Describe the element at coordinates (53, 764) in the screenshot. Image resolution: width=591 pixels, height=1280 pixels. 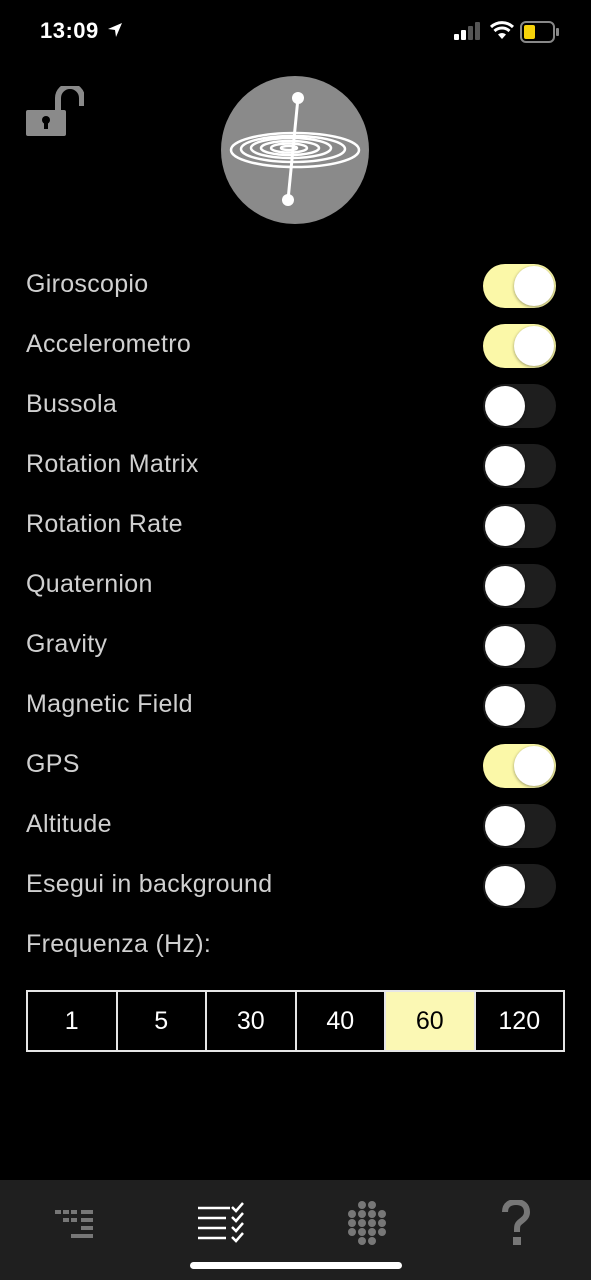
I see `setting-label: GPS` at that location.